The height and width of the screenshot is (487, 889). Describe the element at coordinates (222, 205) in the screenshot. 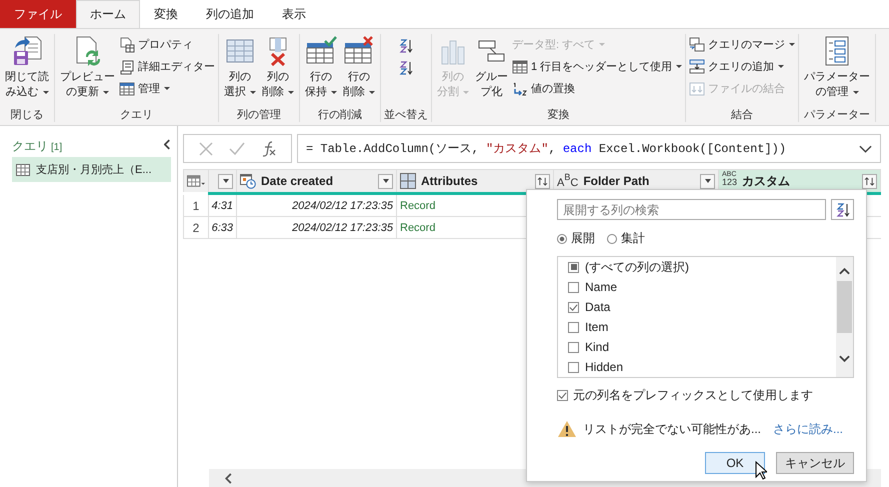

I see `table-cell: 4:31` at that location.